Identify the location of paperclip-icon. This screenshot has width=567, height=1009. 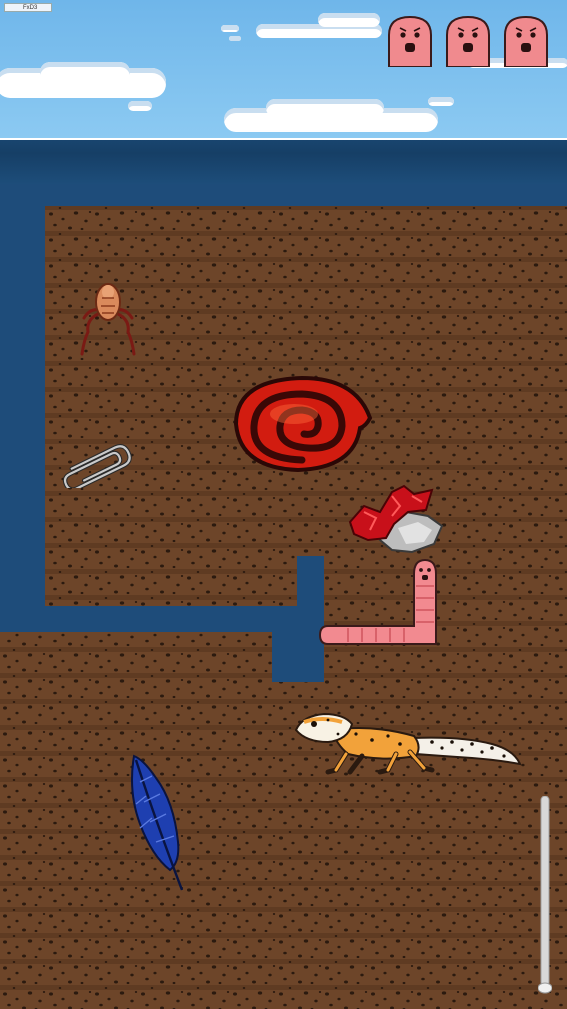
(95, 464).